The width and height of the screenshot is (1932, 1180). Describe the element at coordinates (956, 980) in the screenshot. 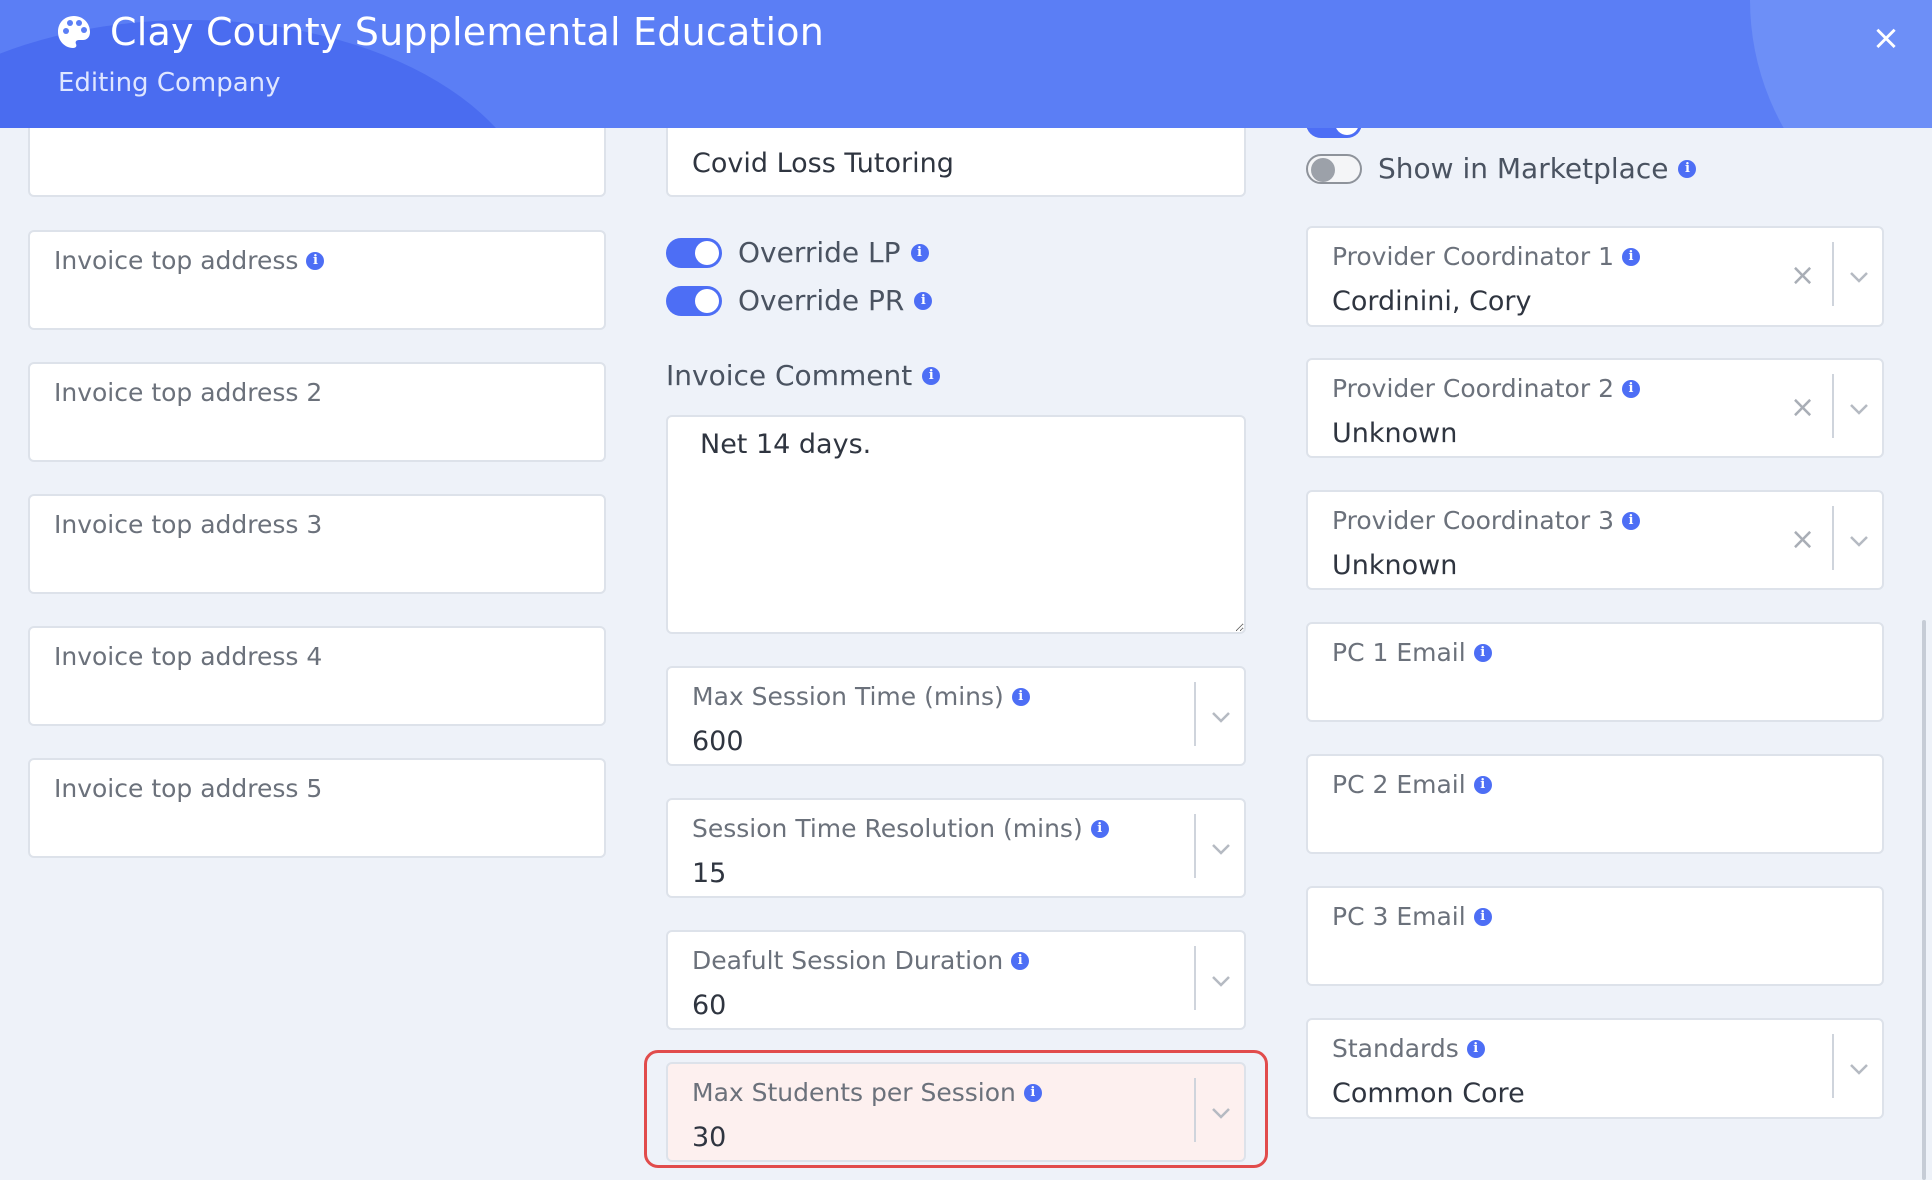

I see `default-session-duration-select: Deafult Session Duration i 60` at that location.